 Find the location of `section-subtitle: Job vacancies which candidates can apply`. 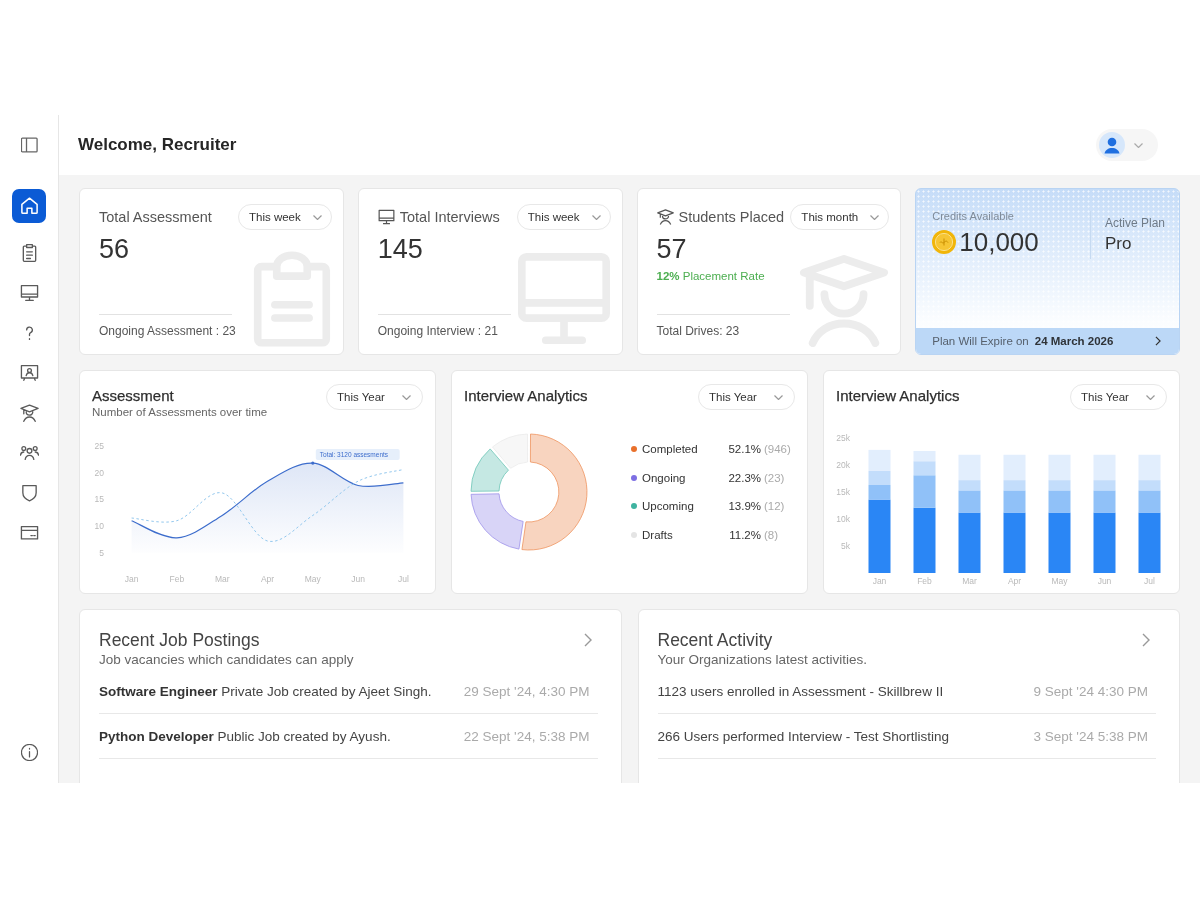

section-subtitle: Job vacancies which candidates can apply is located at coordinates (226, 660).